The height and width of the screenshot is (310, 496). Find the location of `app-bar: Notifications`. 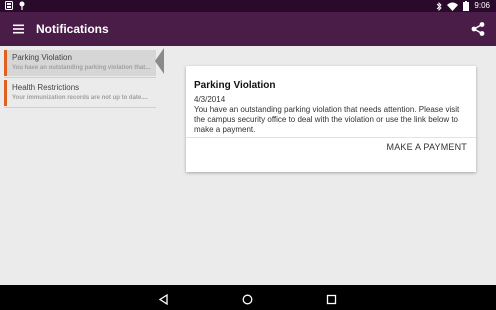

app-bar: Notifications is located at coordinates (248, 29).